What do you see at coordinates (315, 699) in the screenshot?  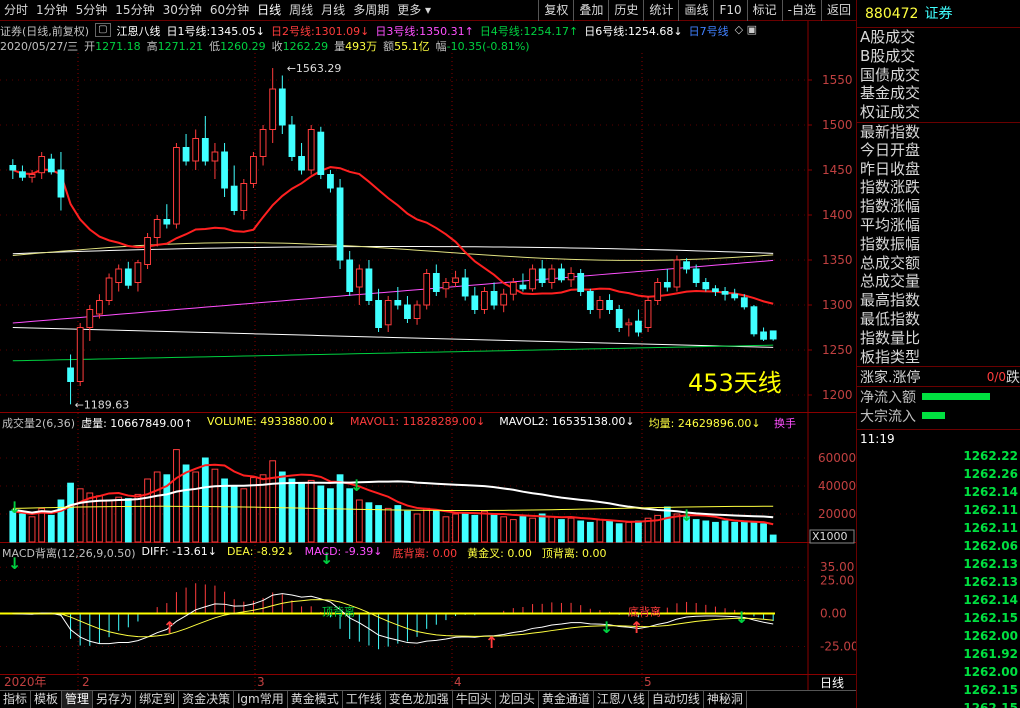 I see `indicator-tab-7: 黄金模式` at bounding box center [315, 699].